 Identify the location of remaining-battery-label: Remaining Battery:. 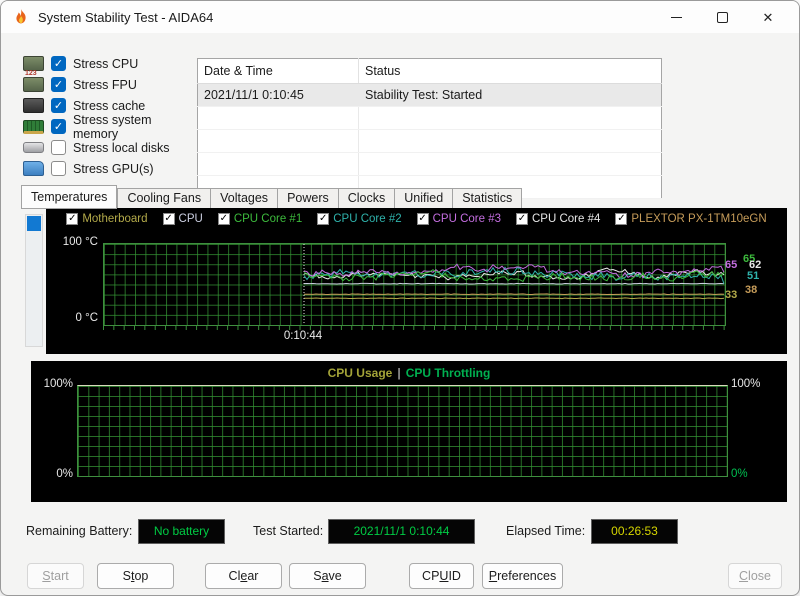
(79, 531).